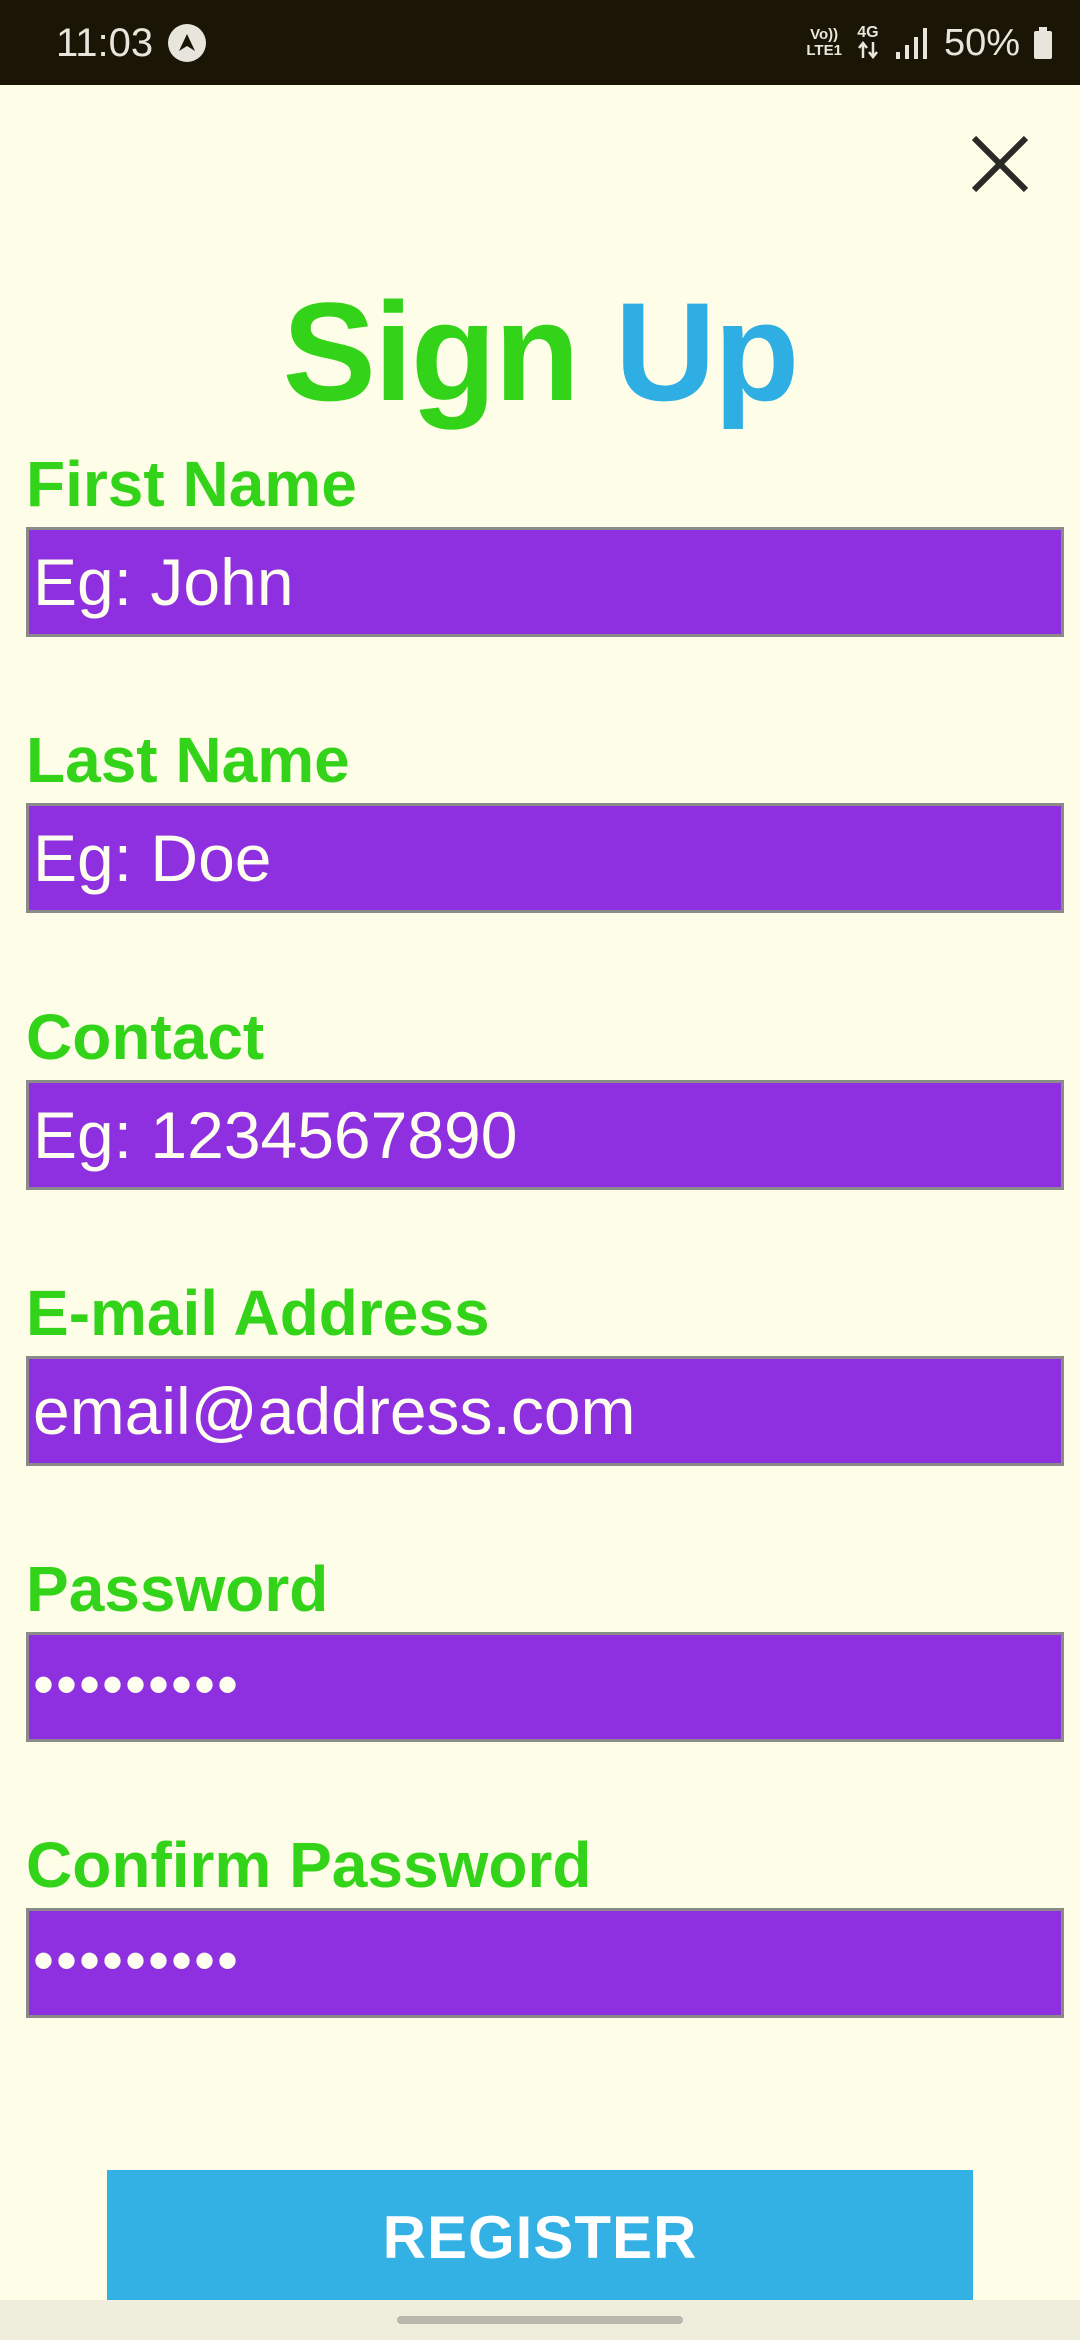 The width and height of the screenshot is (1080, 2340). I want to click on navigation-bar, so click(540, 2320).